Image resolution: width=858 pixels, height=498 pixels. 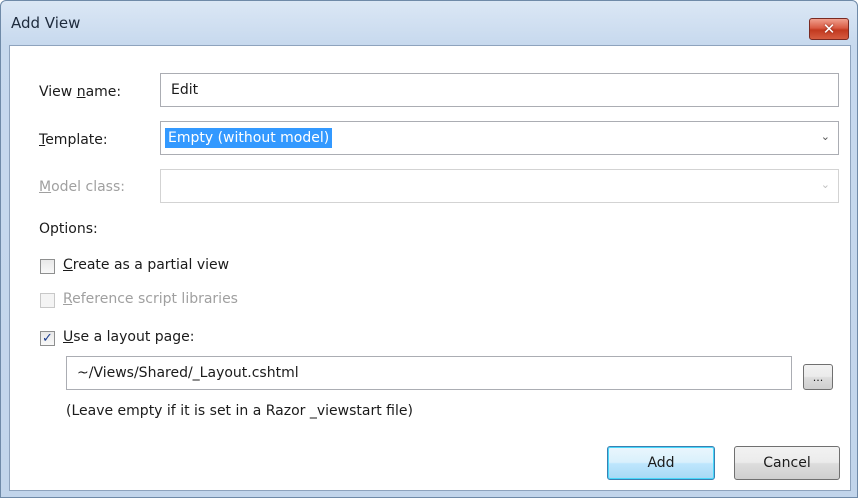 I want to click on close-button: ✕, so click(x=829, y=29).